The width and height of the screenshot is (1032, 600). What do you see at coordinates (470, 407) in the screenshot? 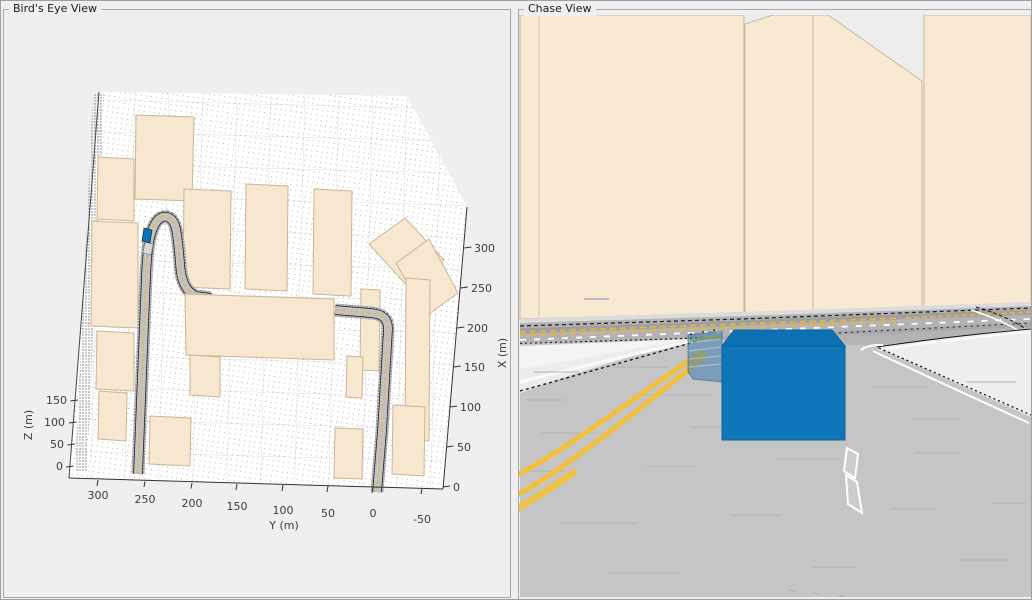
I see `x-tick-label: 100` at bounding box center [470, 407].